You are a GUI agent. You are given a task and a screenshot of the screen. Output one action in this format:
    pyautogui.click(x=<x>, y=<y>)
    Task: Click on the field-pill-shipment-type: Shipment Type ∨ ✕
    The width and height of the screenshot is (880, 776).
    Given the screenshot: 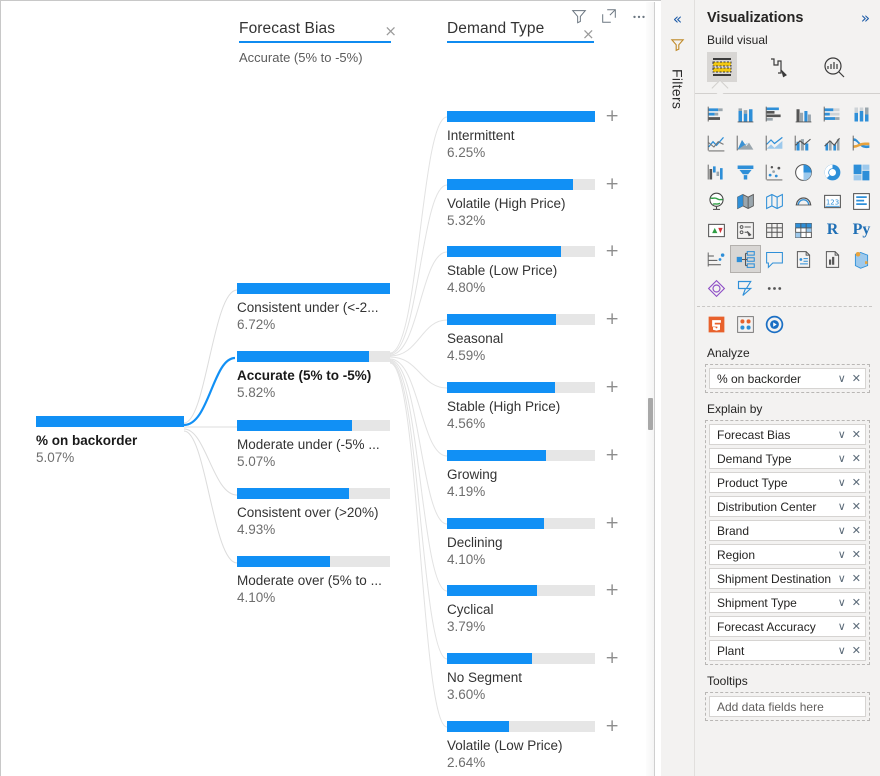 What is the action you would take?
    pyautogui.click(x=787, y=602)
    